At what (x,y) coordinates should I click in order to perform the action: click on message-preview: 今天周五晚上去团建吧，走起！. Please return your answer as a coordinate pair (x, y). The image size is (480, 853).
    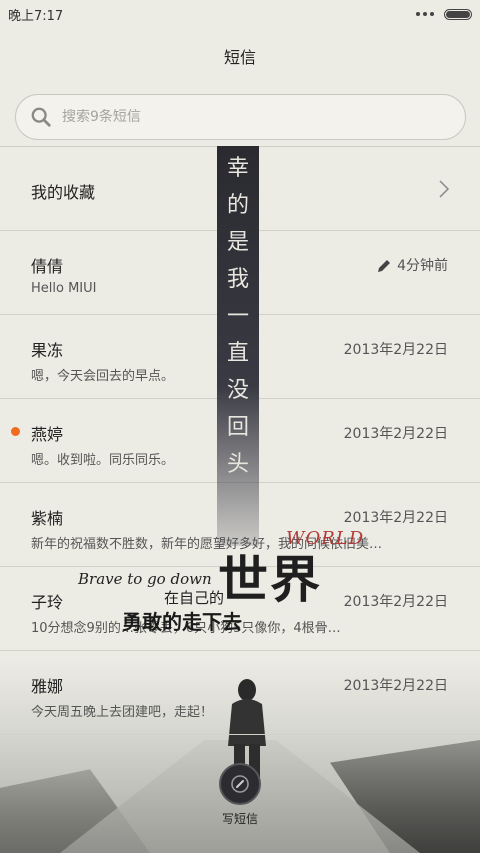
    Looking at the image, I should click on (122, 712).